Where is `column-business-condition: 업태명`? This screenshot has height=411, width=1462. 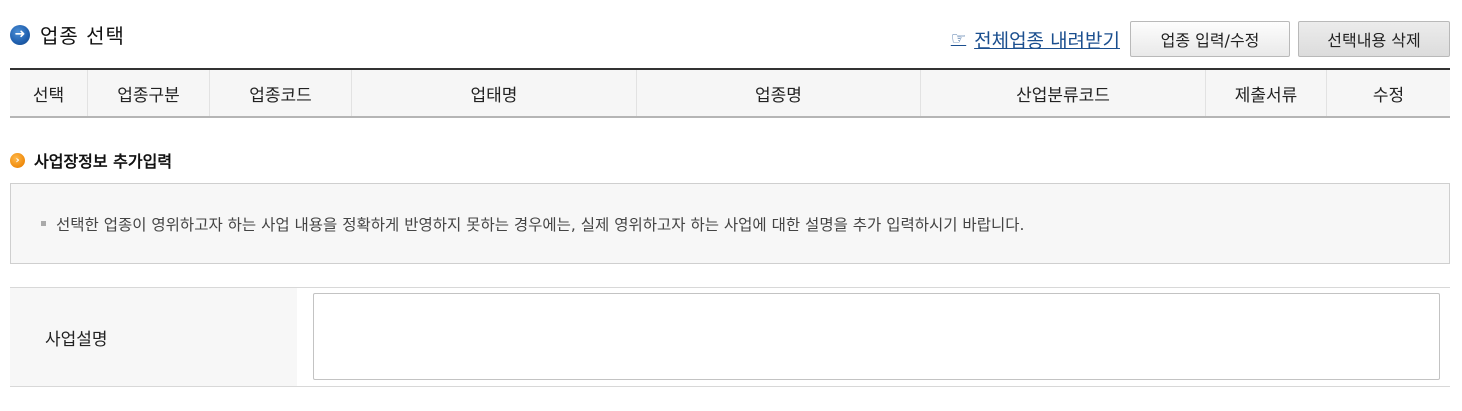 column-business-condition: 업태명 is located at coordinates (494, 93).